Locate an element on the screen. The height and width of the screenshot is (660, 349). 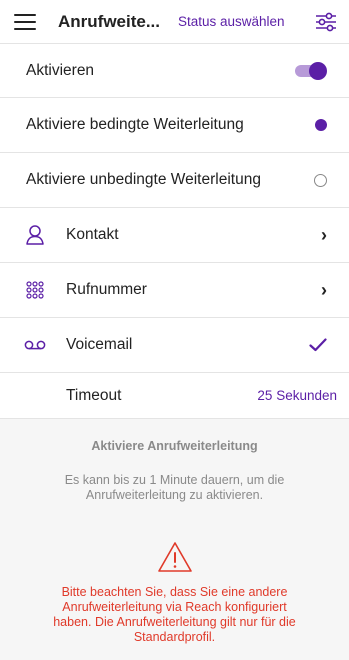
activate-row: Aktivieren is located at coordinates (174, 71).